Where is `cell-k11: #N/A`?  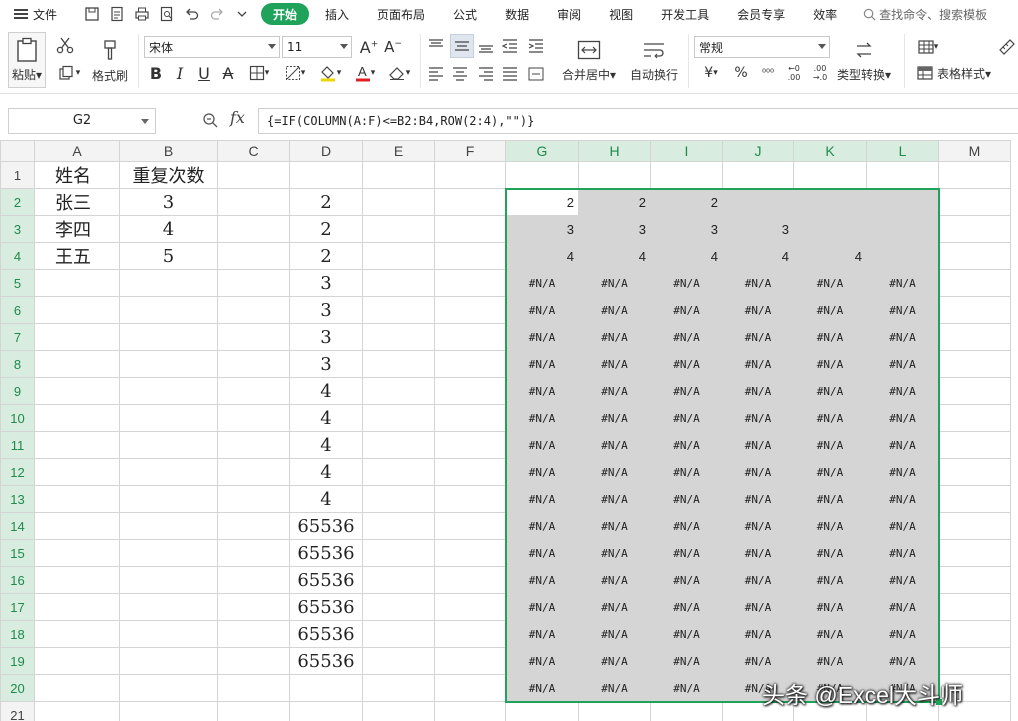 cell-k11: #N/A is located at coordinates (830, 445).